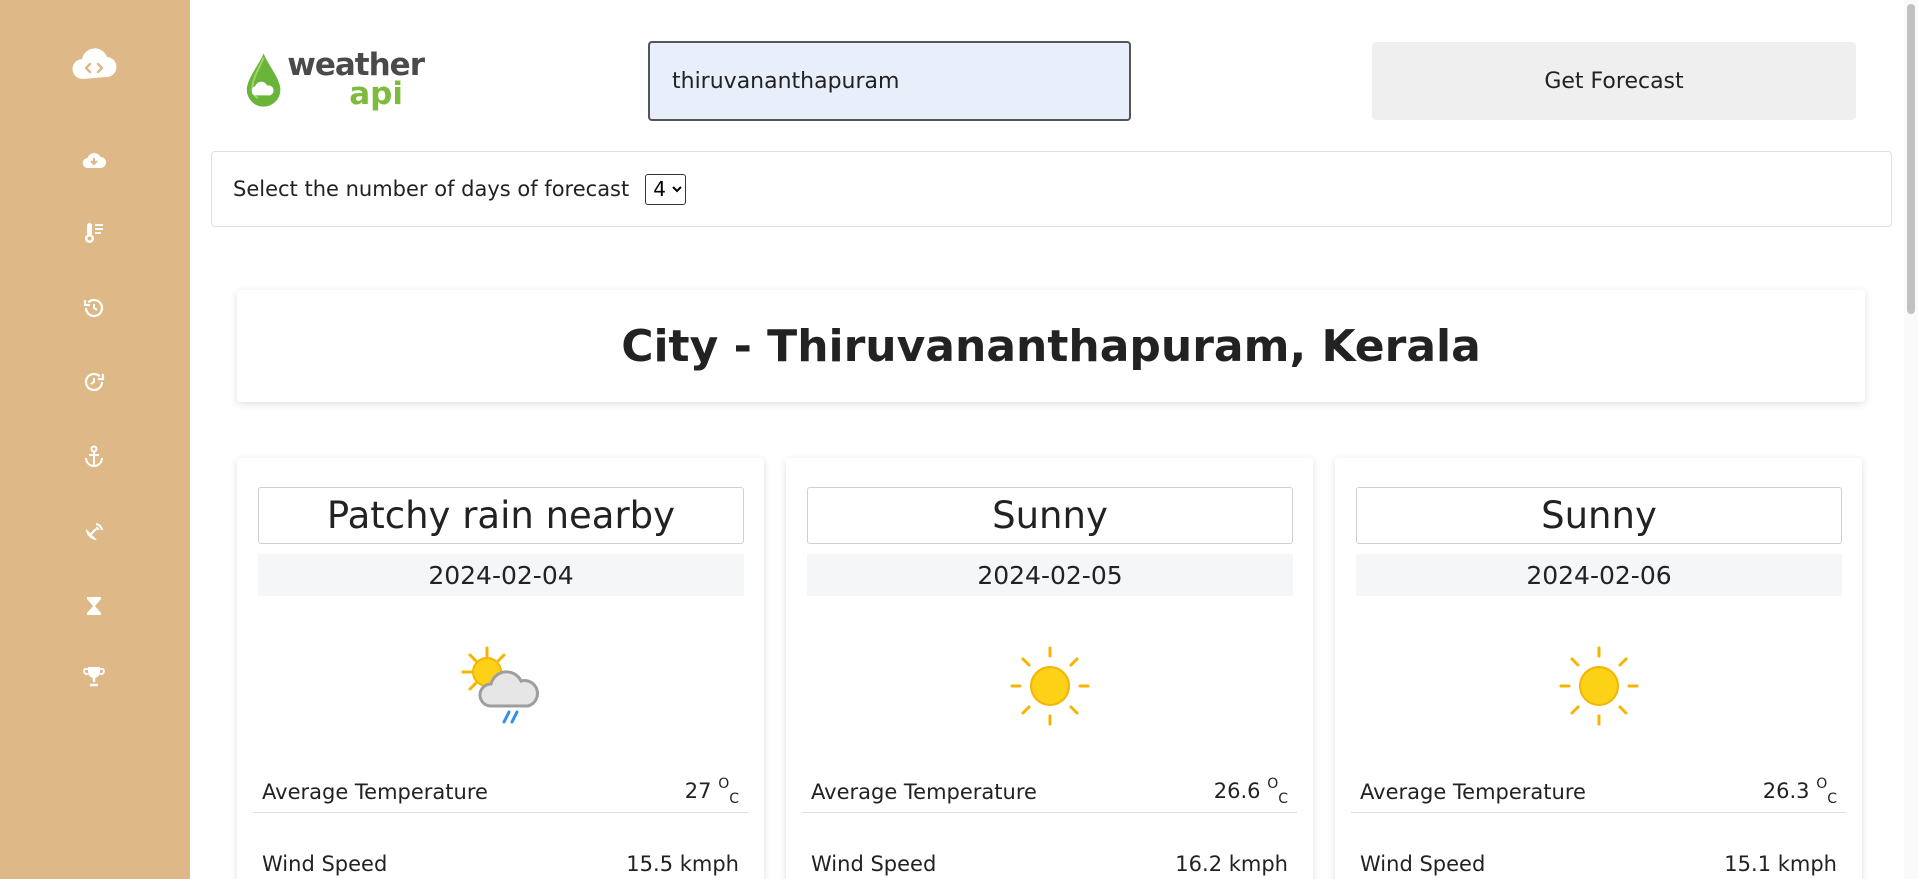 This screenshot has width=1918, height=879. What do you see at coordinates (94, 308) in the screenshot?
I see `history-icon` at bounding box center [94, 308].